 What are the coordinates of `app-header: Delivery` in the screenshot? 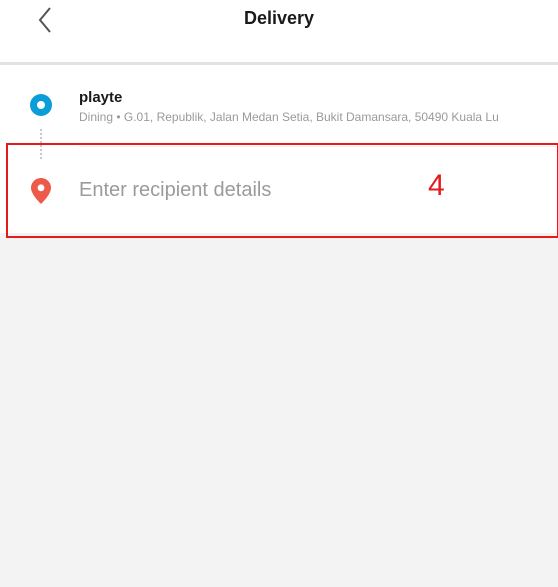 It's located at (279, 31).